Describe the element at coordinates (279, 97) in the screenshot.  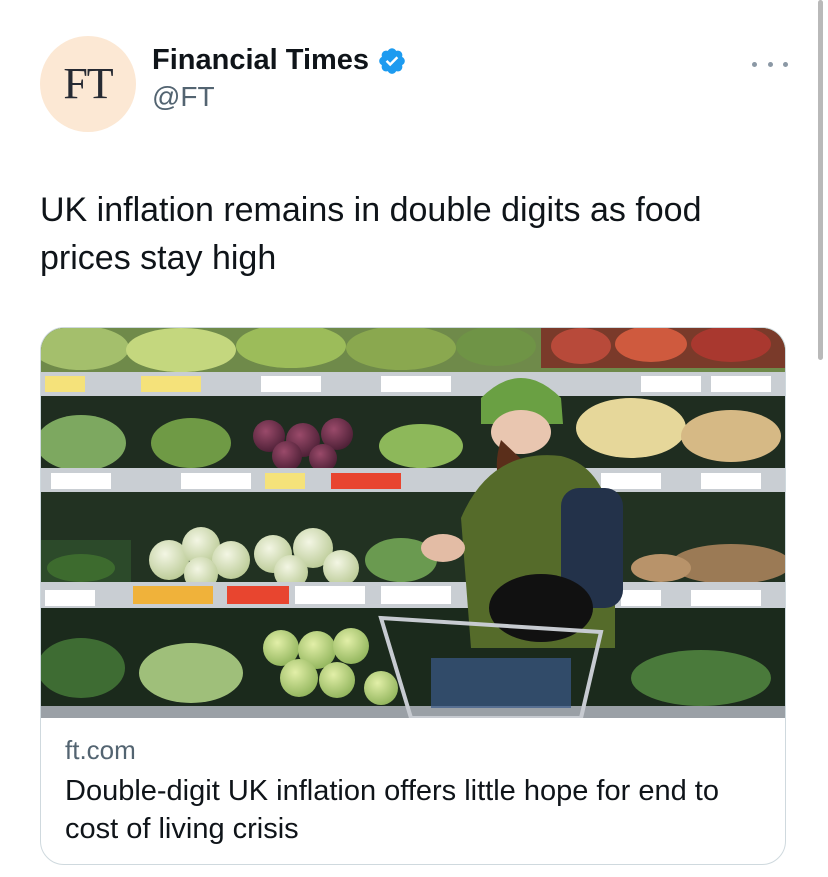
I see `user-handle: @FT` at that location.